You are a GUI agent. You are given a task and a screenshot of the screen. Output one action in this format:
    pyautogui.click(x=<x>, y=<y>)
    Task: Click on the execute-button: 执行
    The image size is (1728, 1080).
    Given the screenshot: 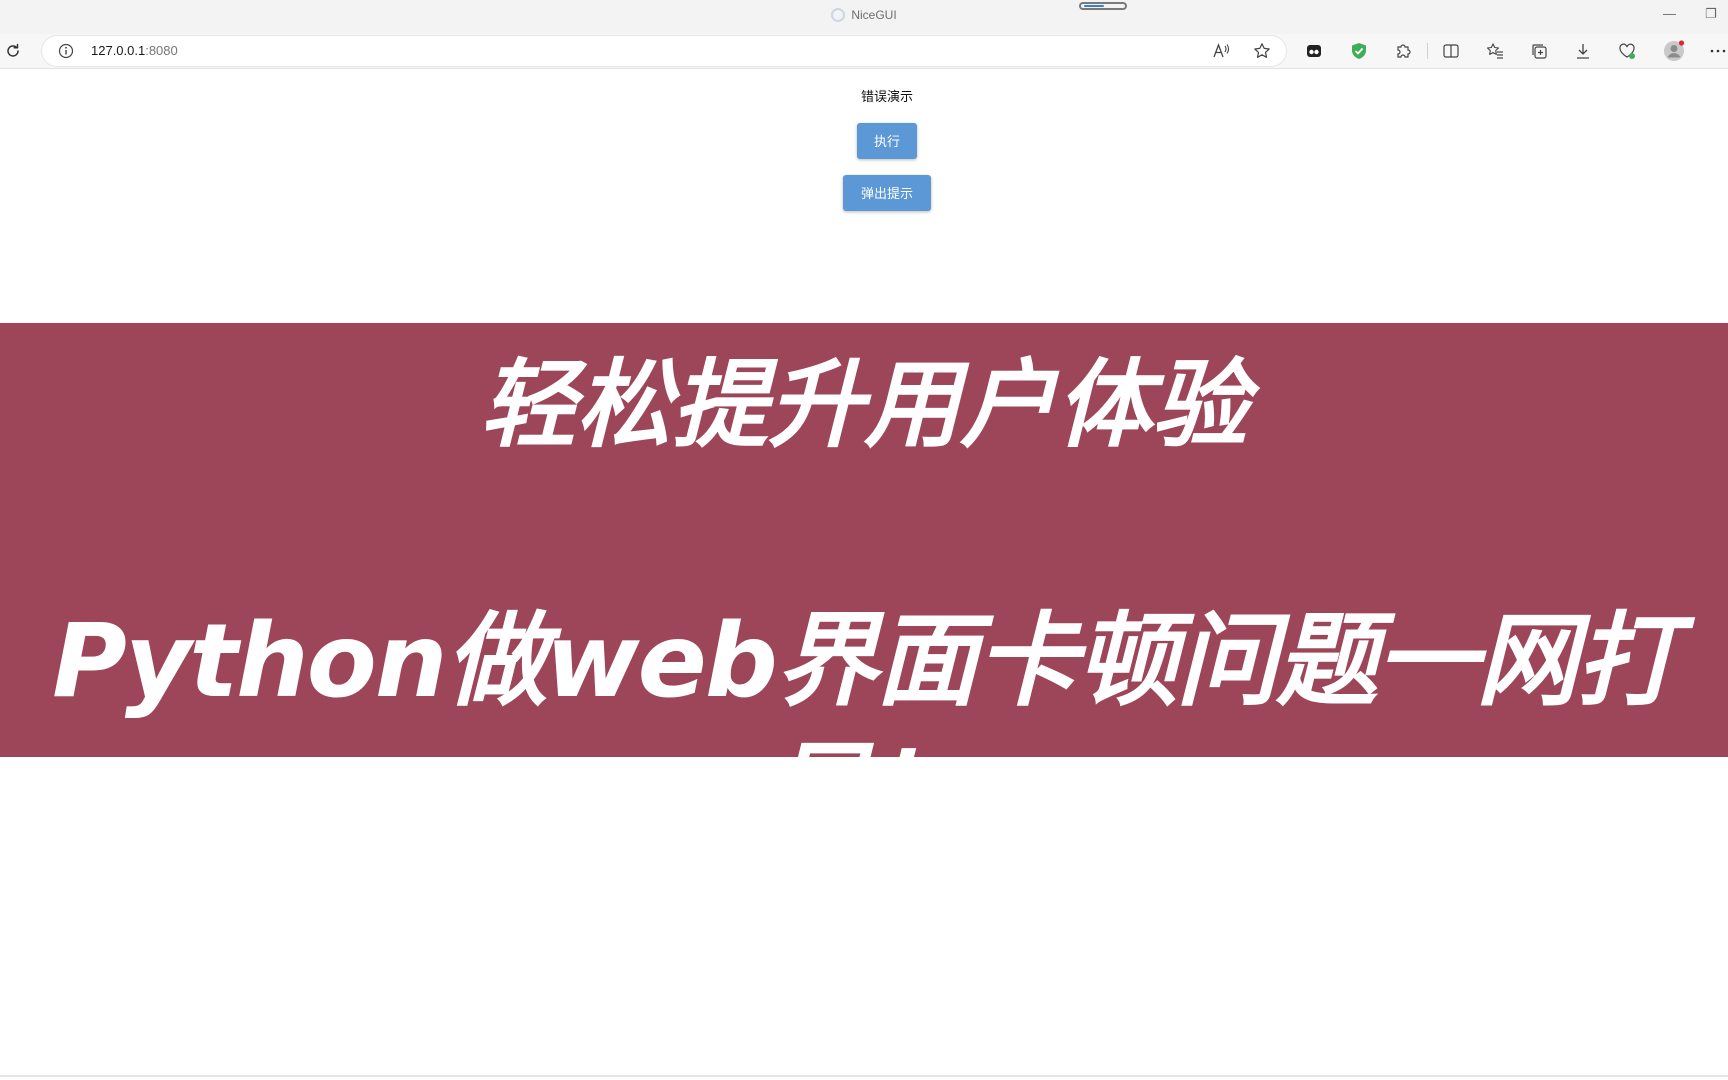 What is the action you would take?
    pyautogui.click(x=887, y=141)
    